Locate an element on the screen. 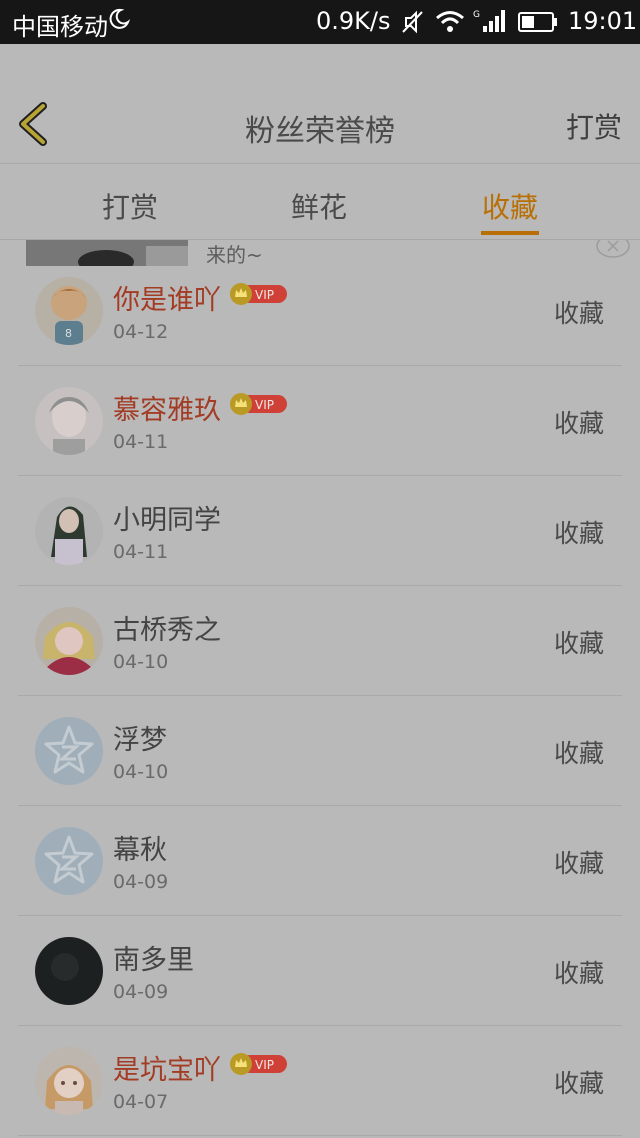 The height and width of the screenshot is (1138, 640). list-item: 慕容雅玖 VIP 04-11 收藏 is located at coordinates (320, 421).